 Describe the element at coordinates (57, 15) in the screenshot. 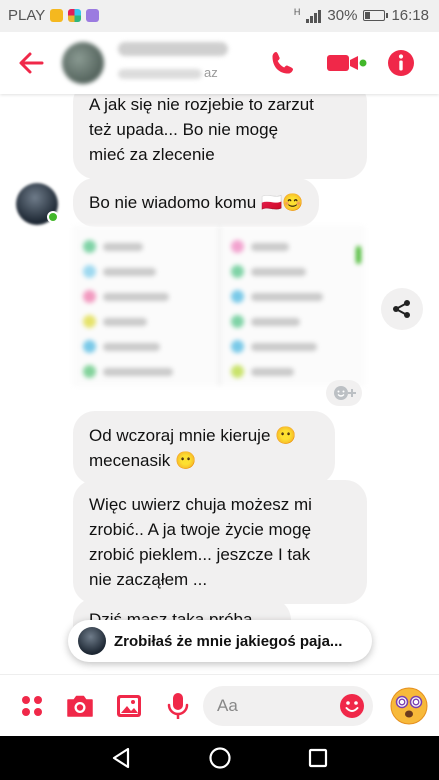

I see `notification-app-icon` at that location.